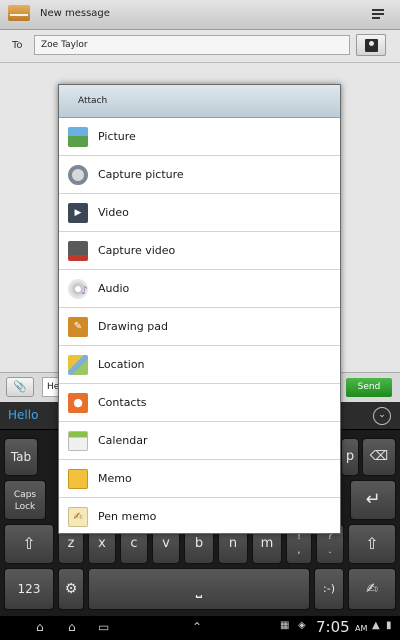  What do you see at coordinates (93, 101) in the screenshot?
I see `dialog-title: Attach` at bounding box center [93, 101].